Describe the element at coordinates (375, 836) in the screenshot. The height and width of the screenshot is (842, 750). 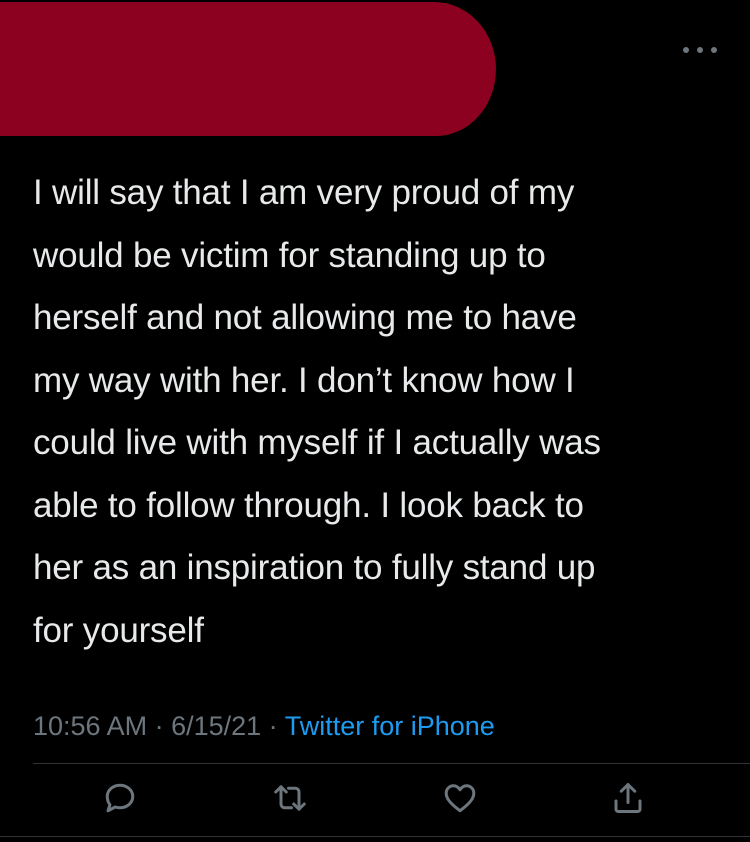
I see `bottom-divider` at that location.